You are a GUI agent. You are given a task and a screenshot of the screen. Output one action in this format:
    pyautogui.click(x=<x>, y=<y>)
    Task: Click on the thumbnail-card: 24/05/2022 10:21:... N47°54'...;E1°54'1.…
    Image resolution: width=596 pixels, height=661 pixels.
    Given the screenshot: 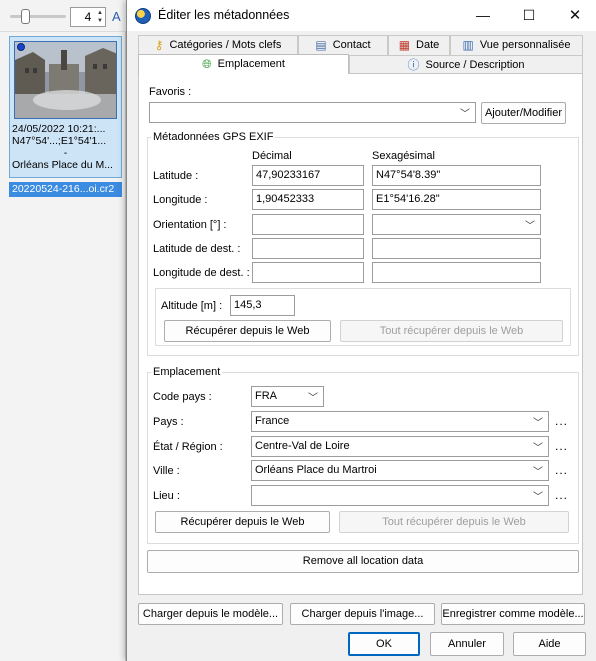 What is the action you would take?
    pyautogui.click(x=65, y=107)
    